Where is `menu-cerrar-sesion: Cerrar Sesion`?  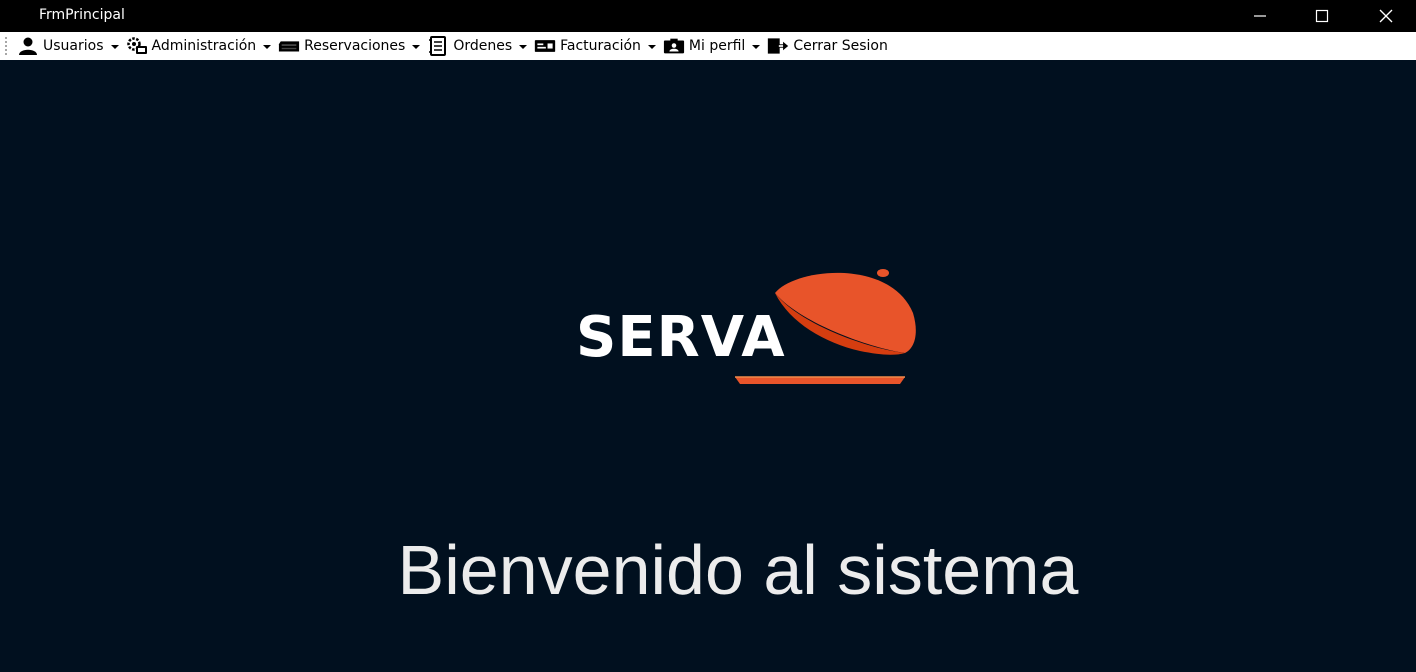 menu-cerrar-sesion: Cerrar Sesion is located at coordinates (827, 46).